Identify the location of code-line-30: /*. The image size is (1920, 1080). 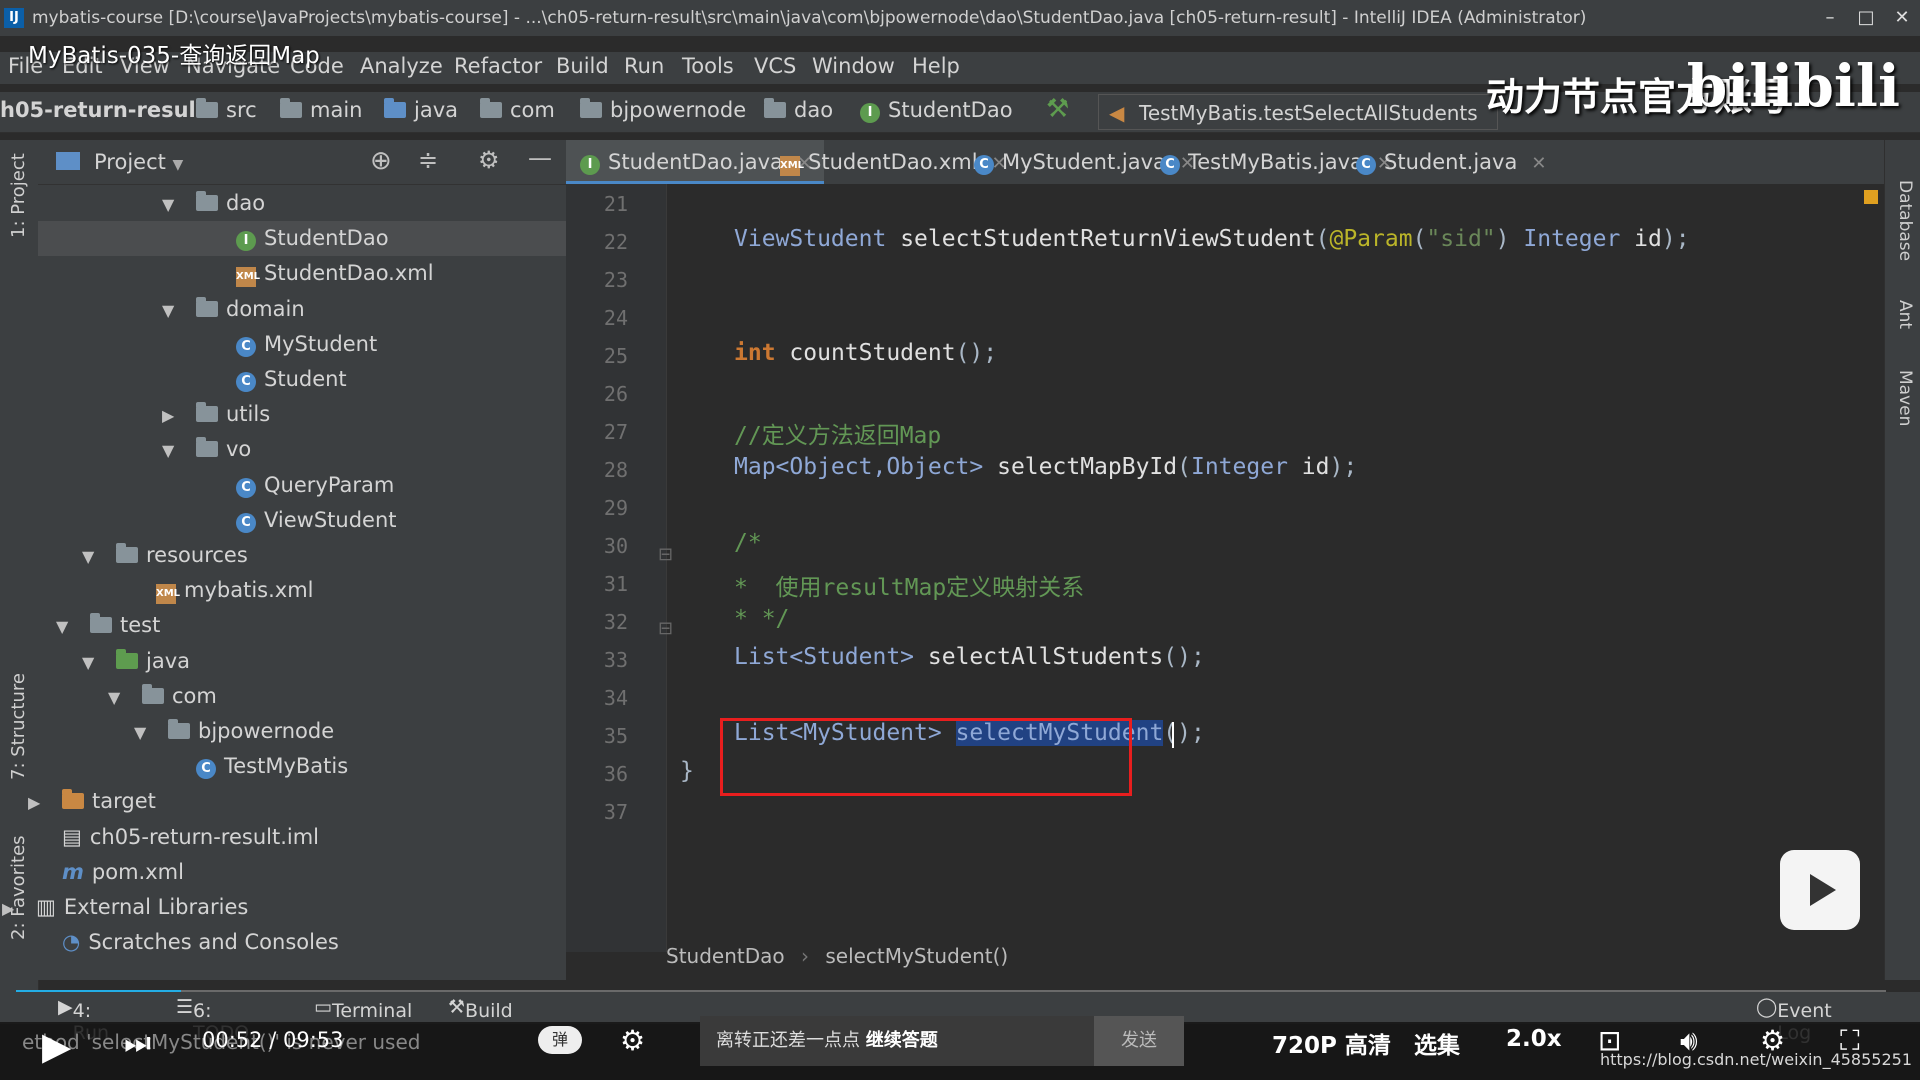
(748, 543).